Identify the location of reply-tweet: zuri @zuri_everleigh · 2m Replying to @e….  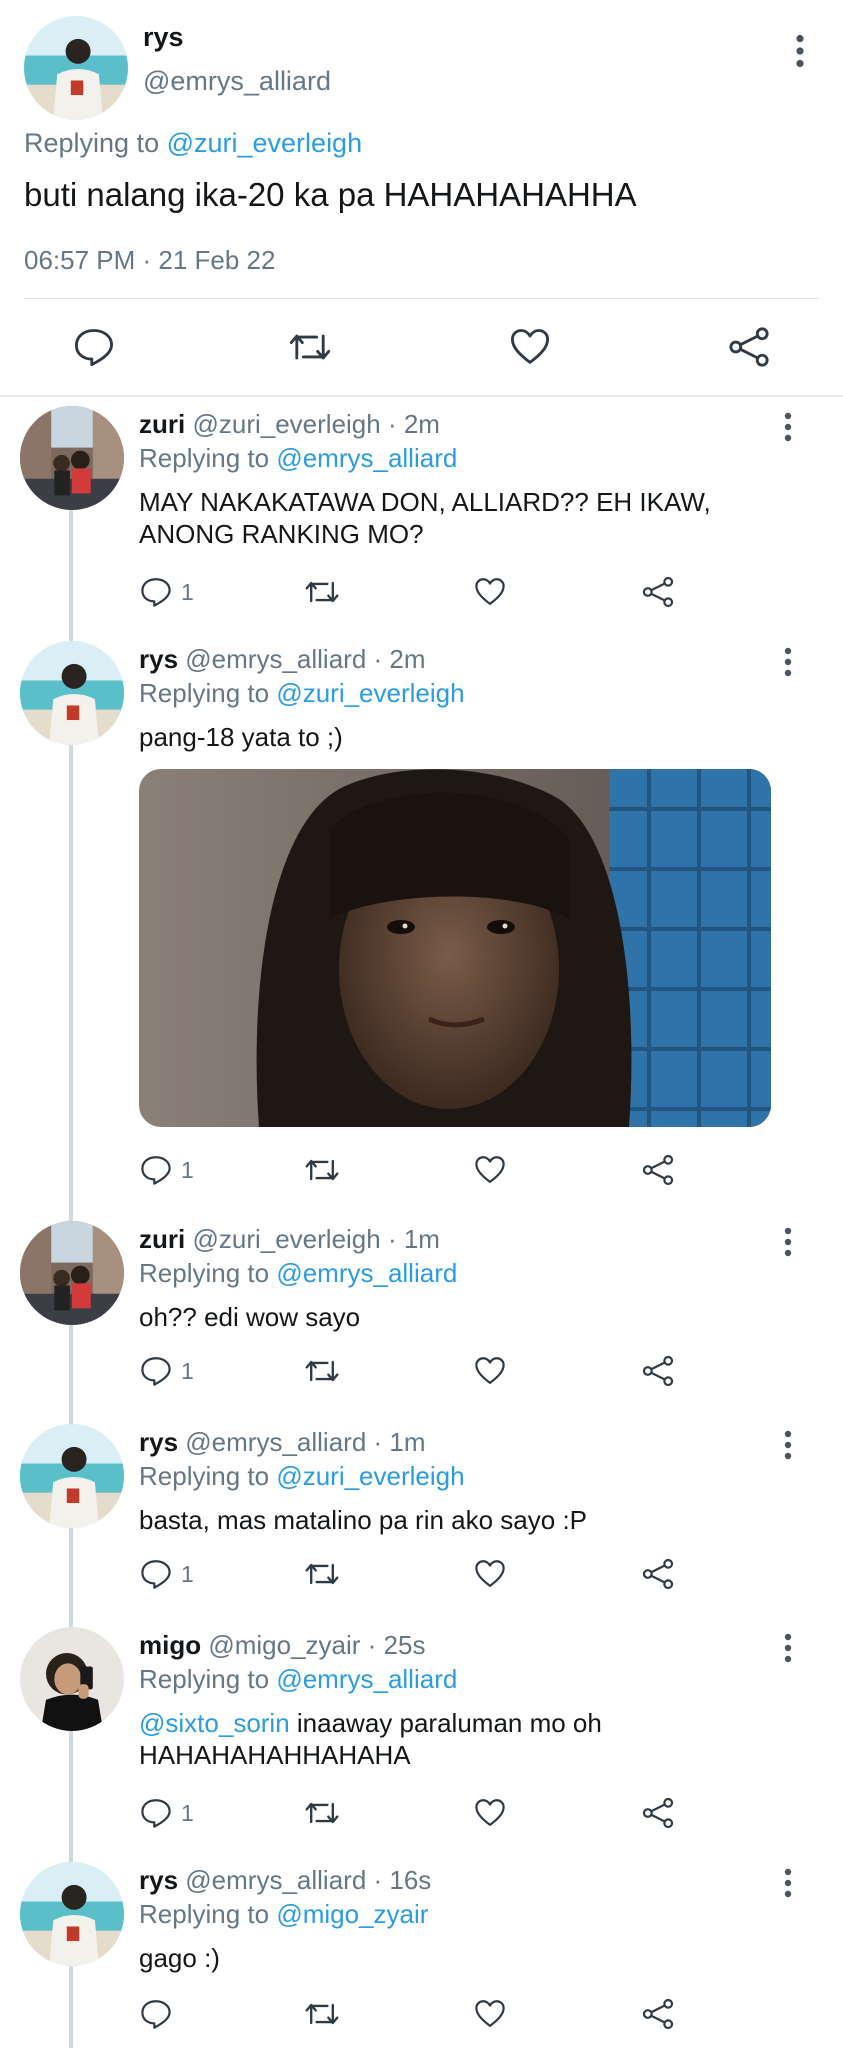
(421, 511).